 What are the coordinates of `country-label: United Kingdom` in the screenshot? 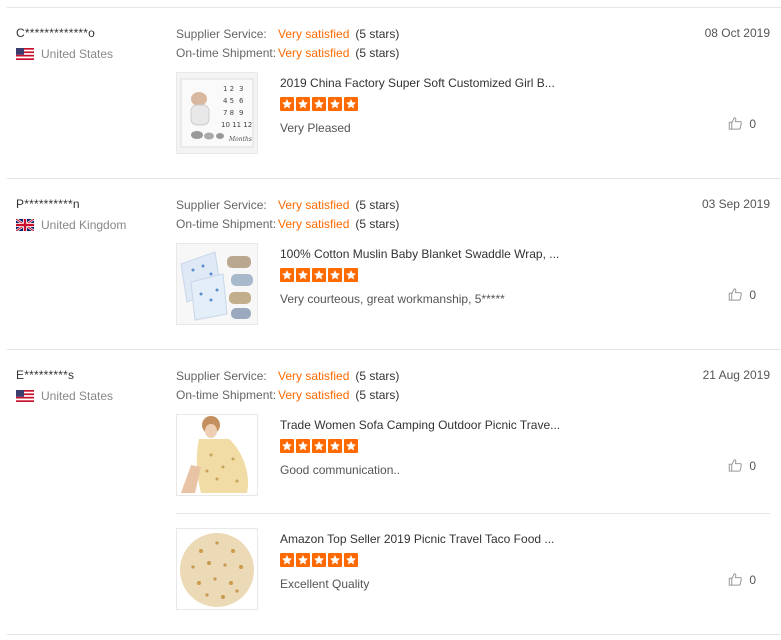 It's located at (84, 225).